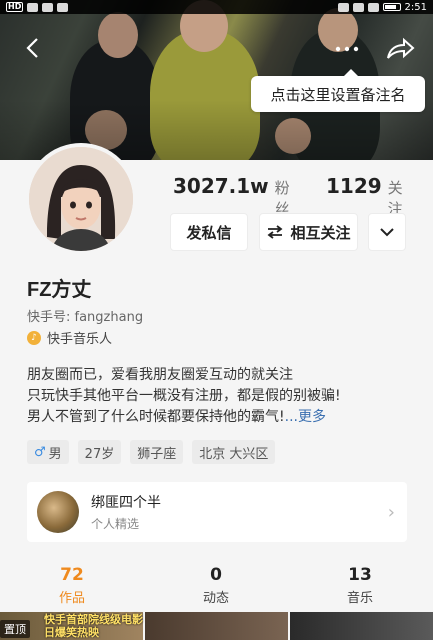  Describe the element at coordinates (305, 417) in the screenshot. I see `bio-more-link: ...更多` at that location.